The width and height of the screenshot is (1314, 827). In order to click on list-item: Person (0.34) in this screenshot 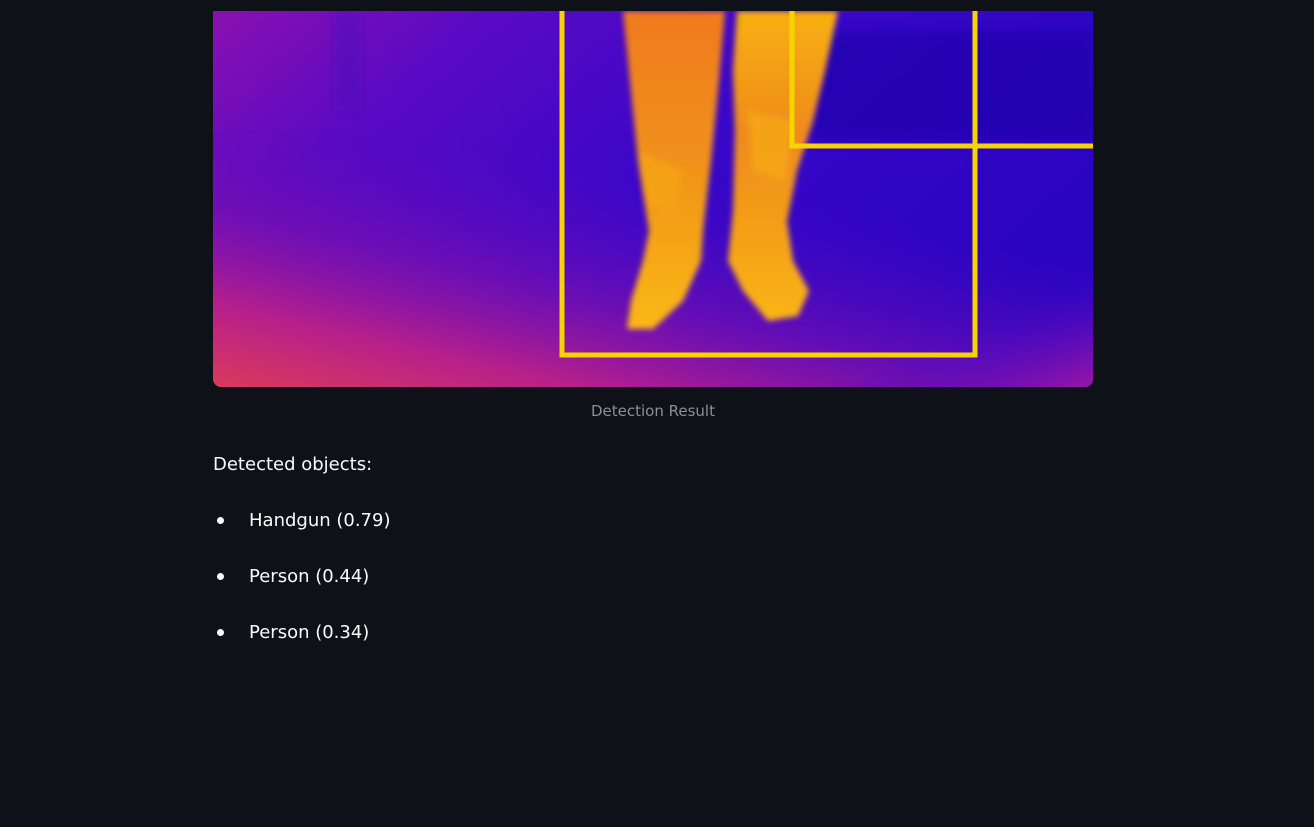, I will do `click(302, 633)`.